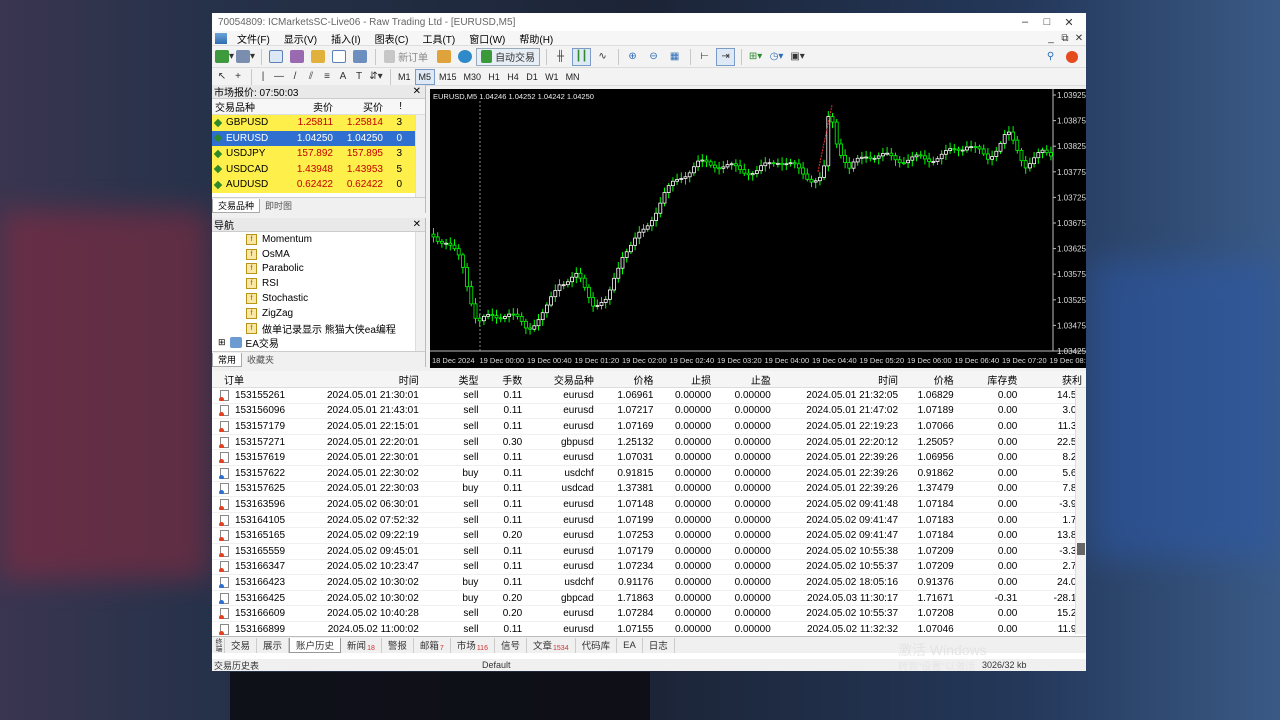  Describe the element at coordinates (573, 77) in the screenshot. I see `timeframe-mn: MN` at that location.